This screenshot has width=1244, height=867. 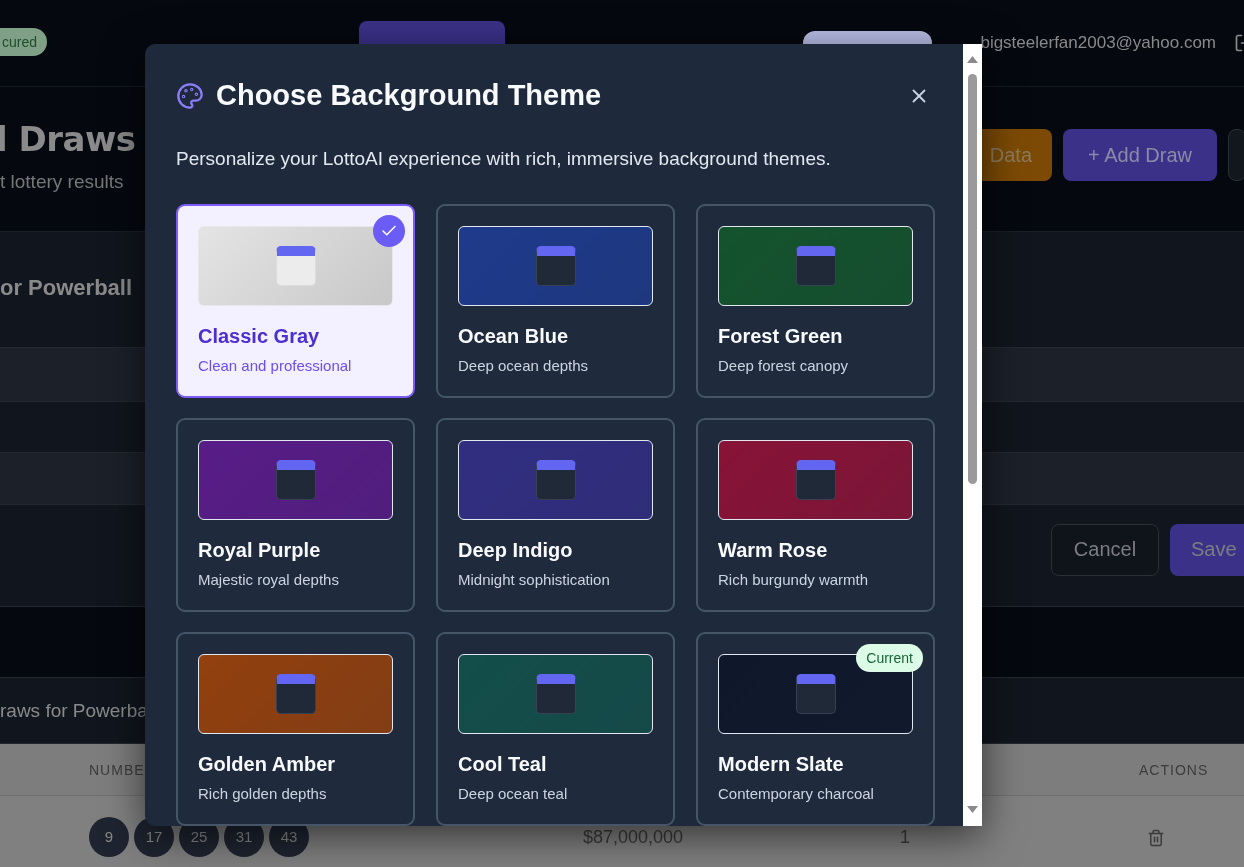 I want to click on user-email: bigsteelerfan2003@yahoo.com, so click(x=1098, y=43).